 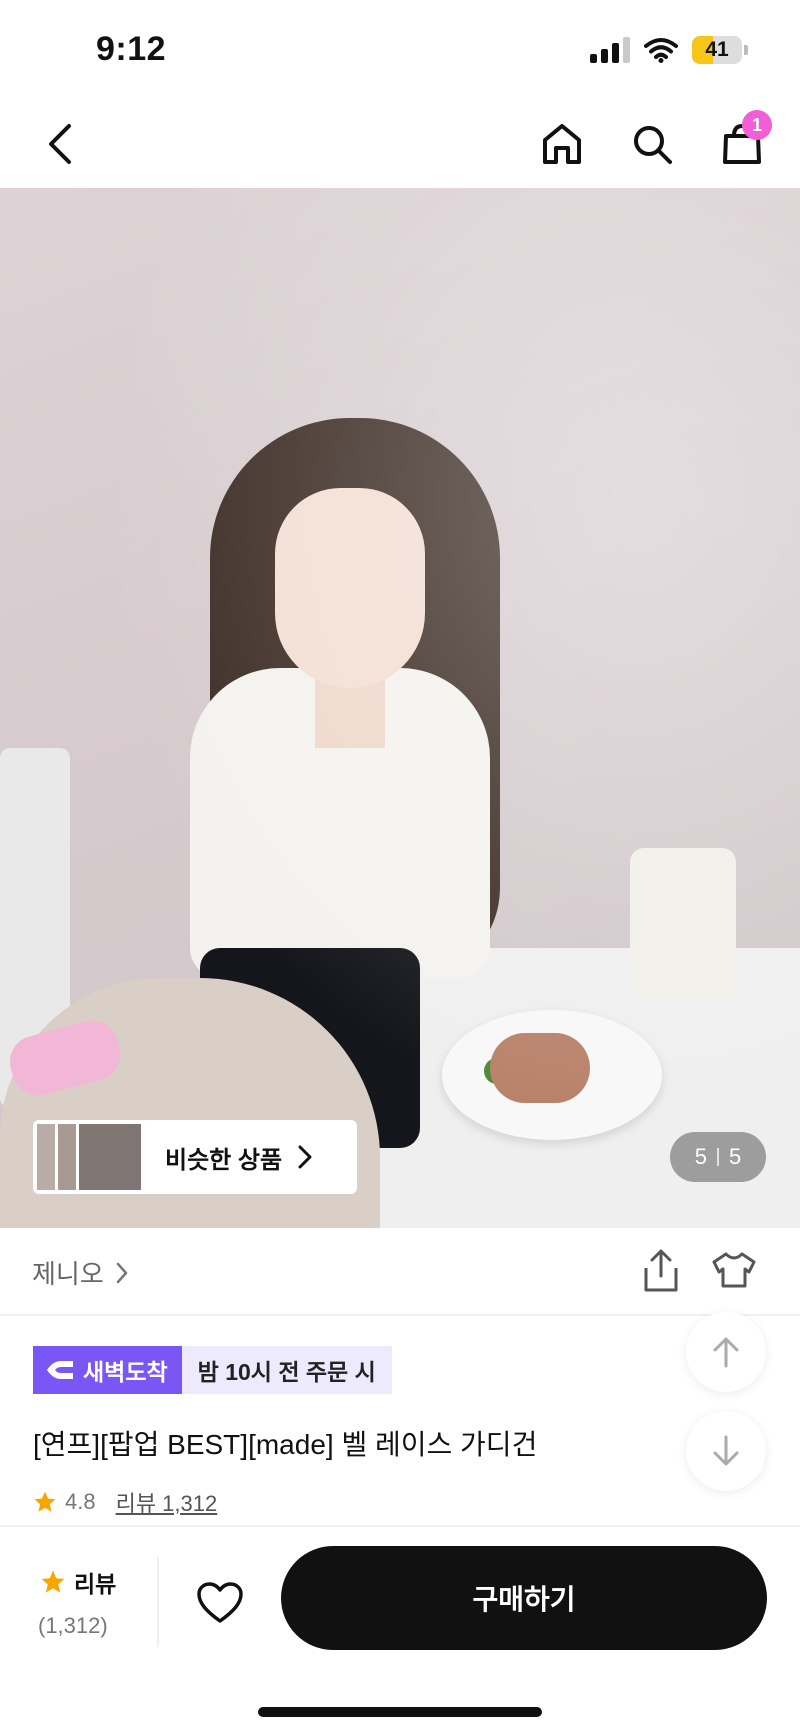 What do you see at coordinates (757, 125) in the screenshot?
I see `cart-count-badge: 1` at bounding box center [757, 125].